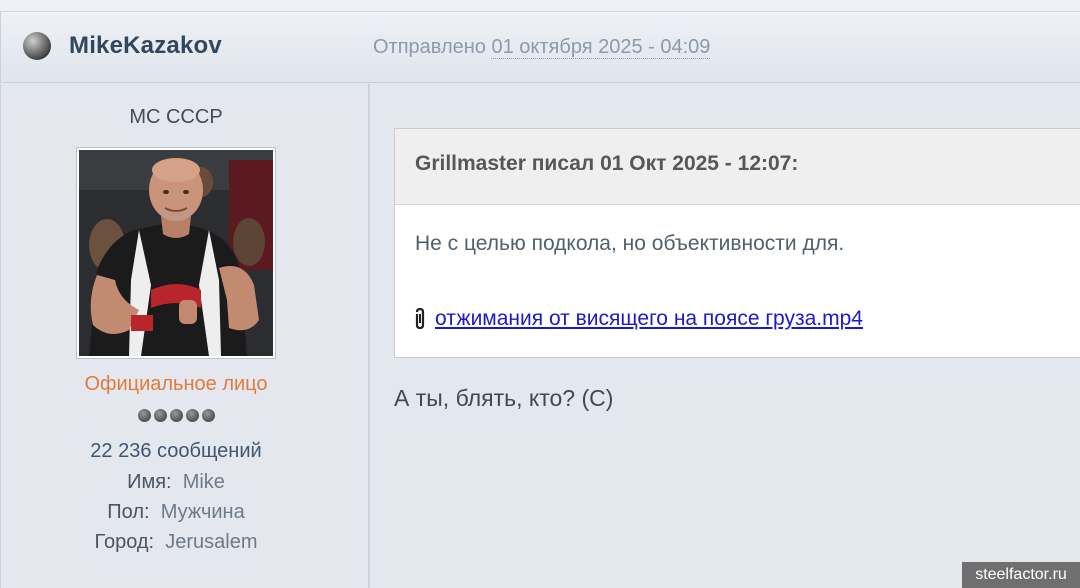 The height and width of the screenshot is (588, 1080). Describe the element at coordinates (145, 46) in the screenshot. I see `author-name-link: MikeKazakov` at that location.